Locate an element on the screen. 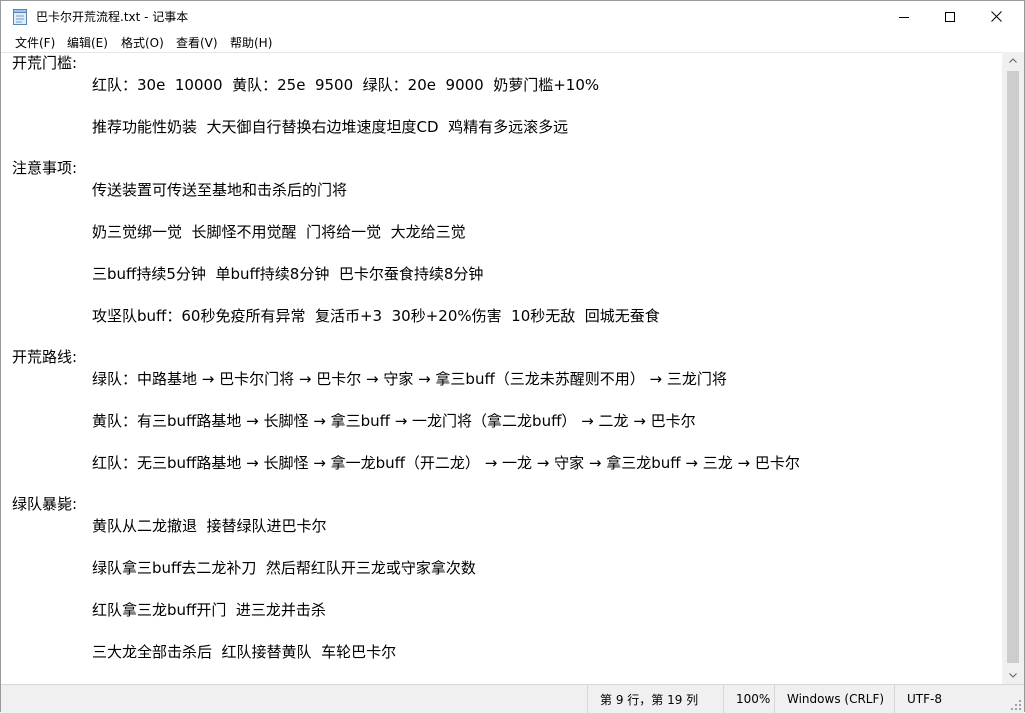 The height and width of the screenshot is (713, 1025). minimize-button is located at coordinates (904, 16).